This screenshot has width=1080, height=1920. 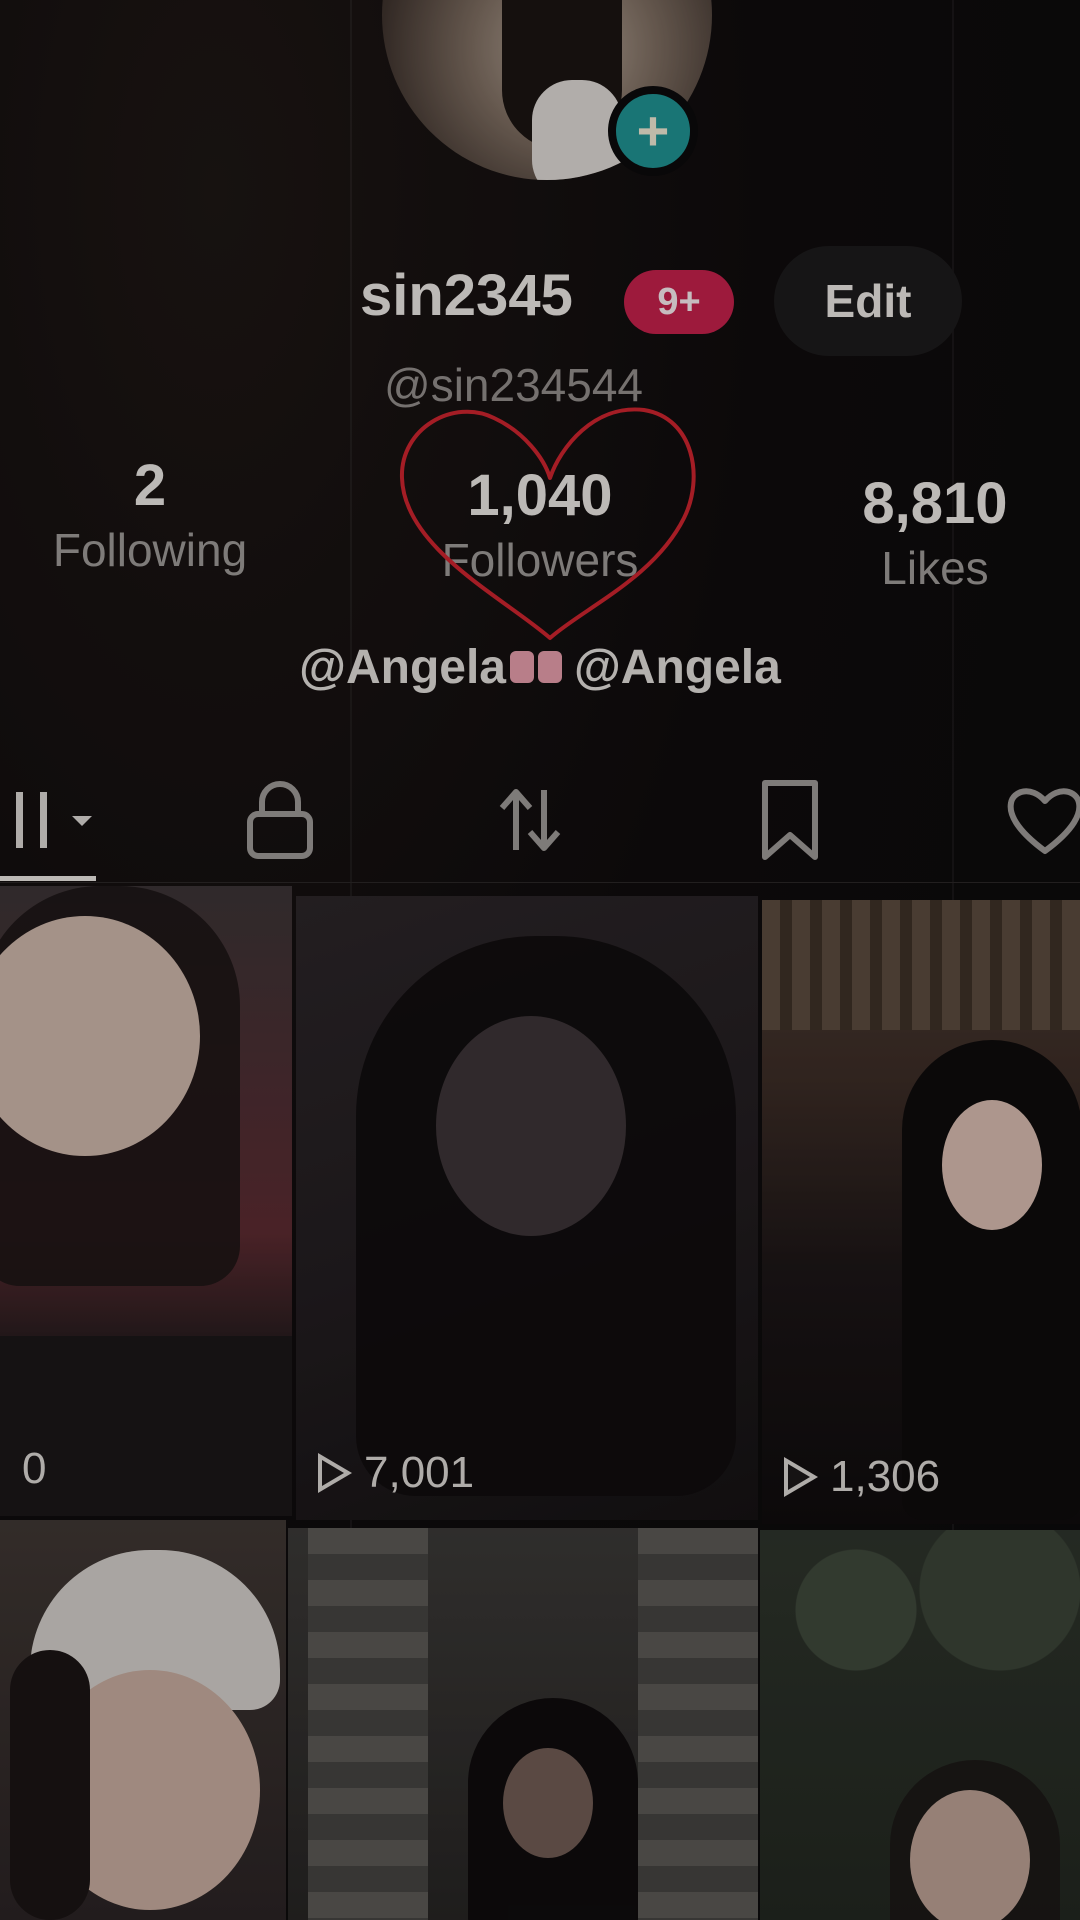 What do you see at coordinates (868, 301) in the screenshot?
I see `edit-profile-button: Edit` at bounding box center [868, 301].